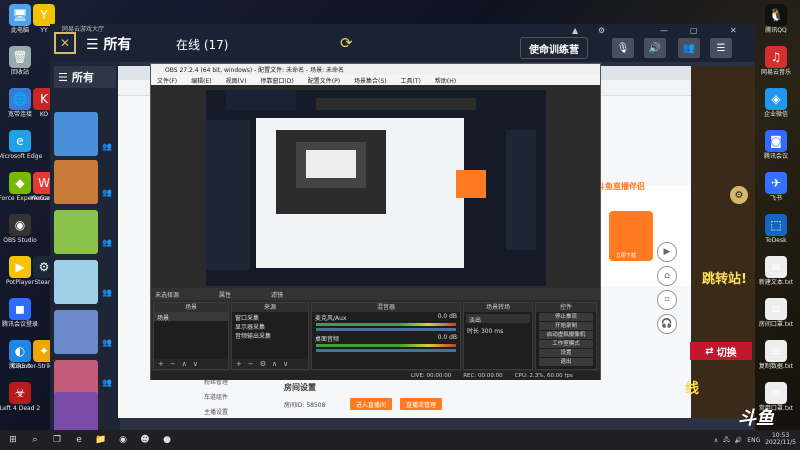  I want to click on duration-input: 300 ms, so click(492, 331).